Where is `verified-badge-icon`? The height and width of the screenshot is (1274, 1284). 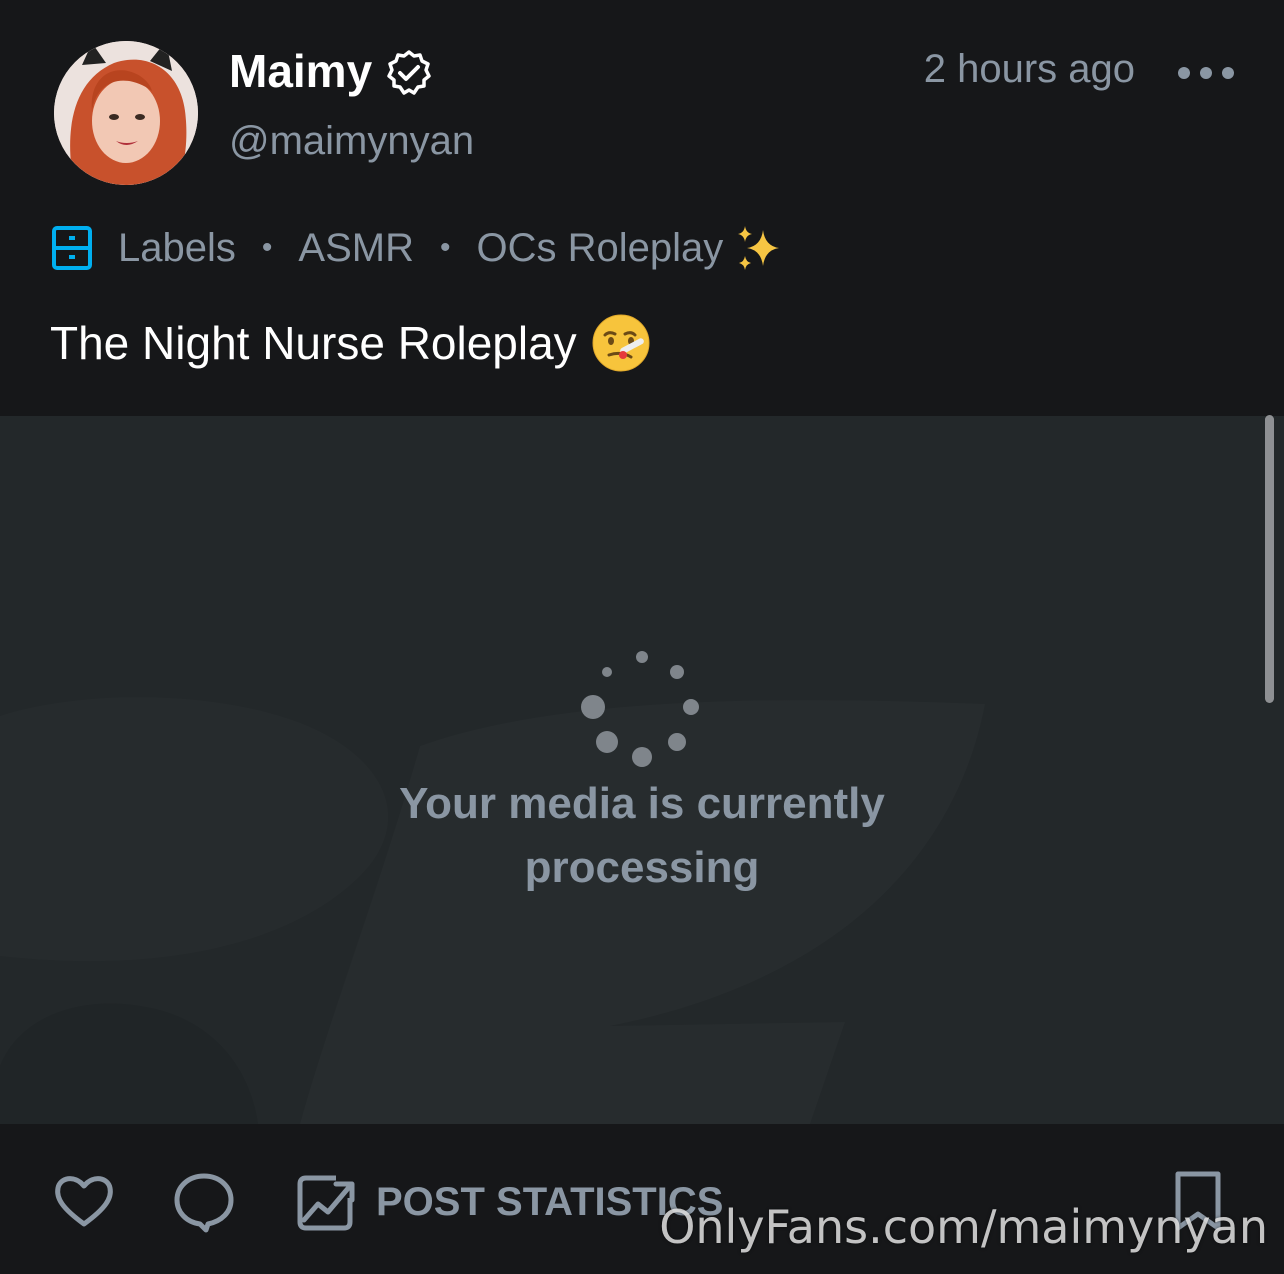 verified-badge-icon is located at coordinates (409, 72).